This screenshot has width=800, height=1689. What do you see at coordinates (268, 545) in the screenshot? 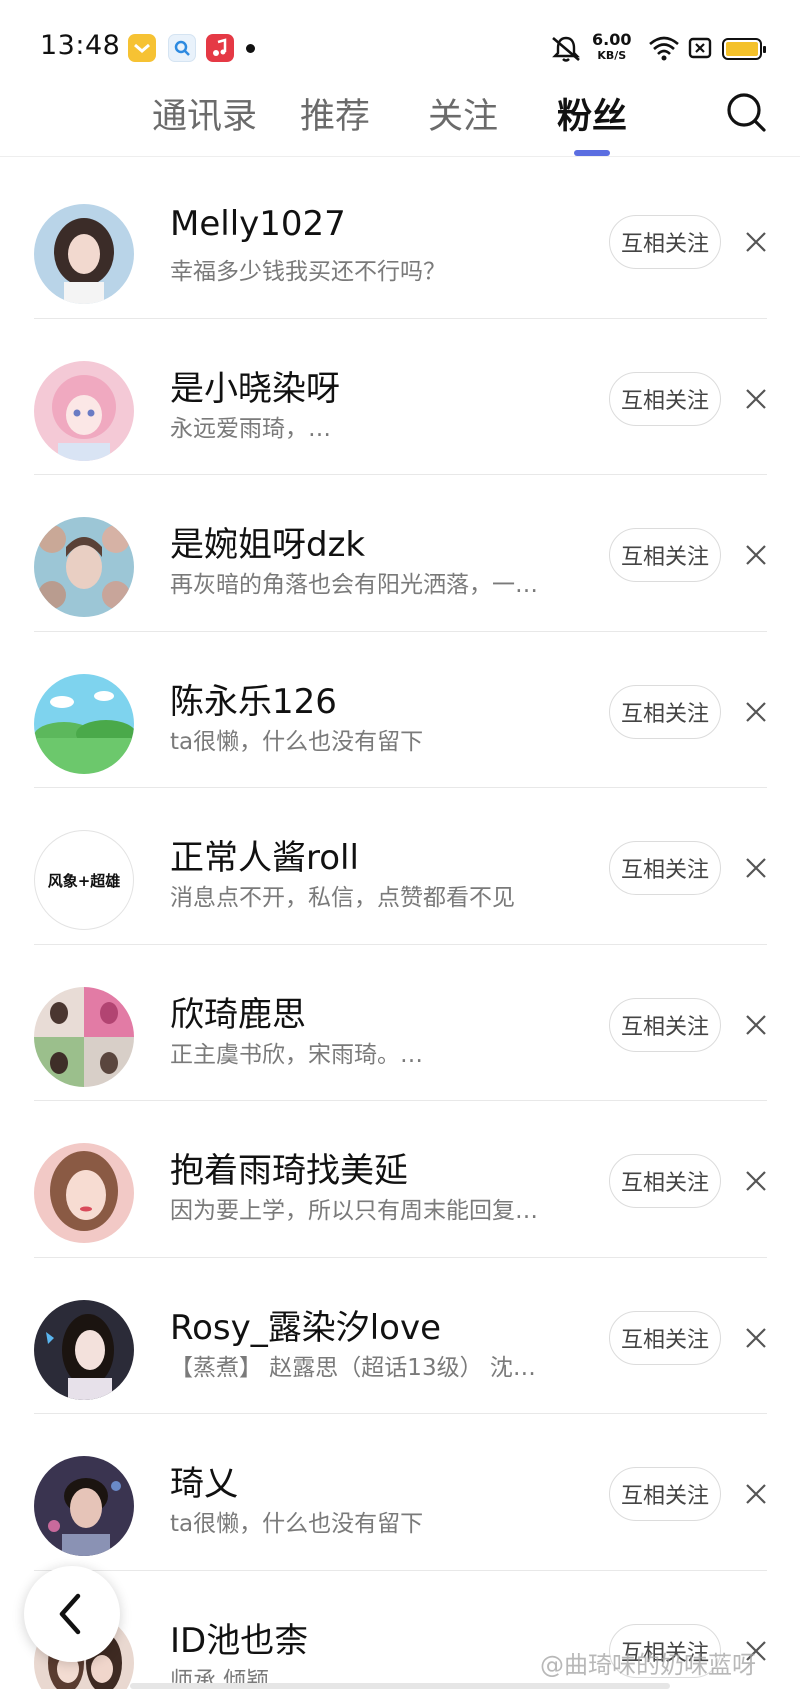
I see `fan-name: 是婉姐呀dzk` at bounding box center [268, 545].